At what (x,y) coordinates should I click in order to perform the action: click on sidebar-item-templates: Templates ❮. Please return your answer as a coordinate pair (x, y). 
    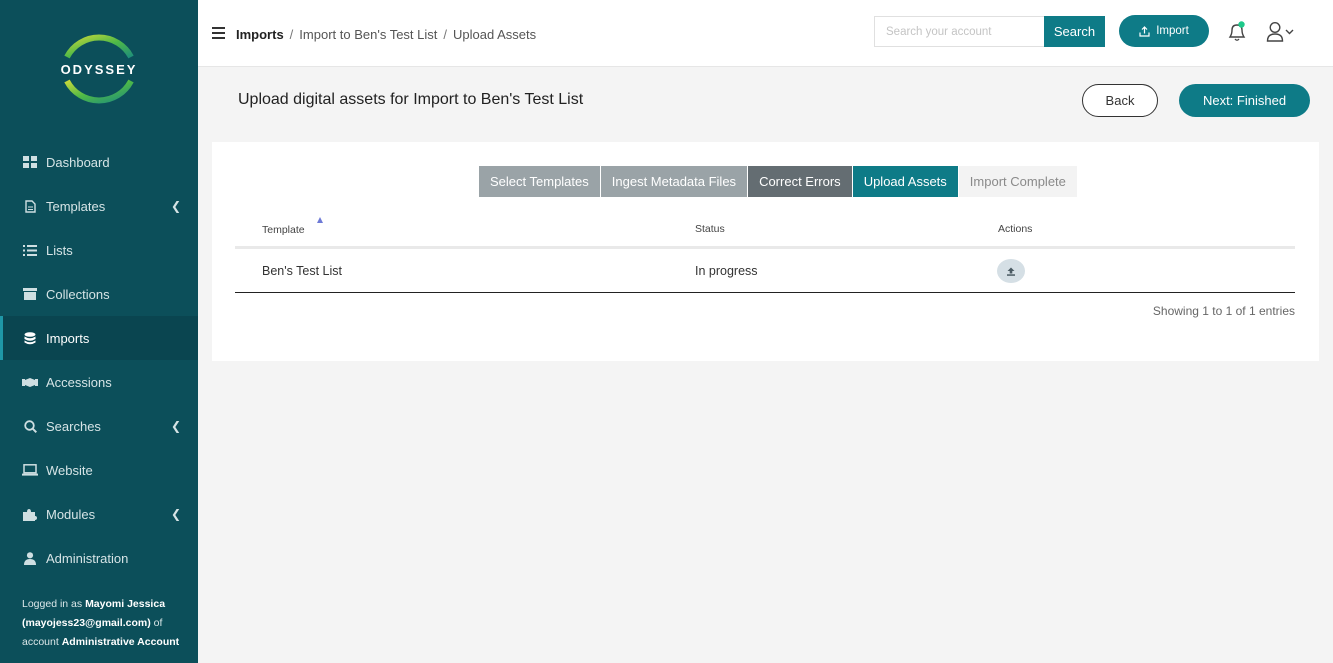
    Looking at the image, I should click on (99, 206).